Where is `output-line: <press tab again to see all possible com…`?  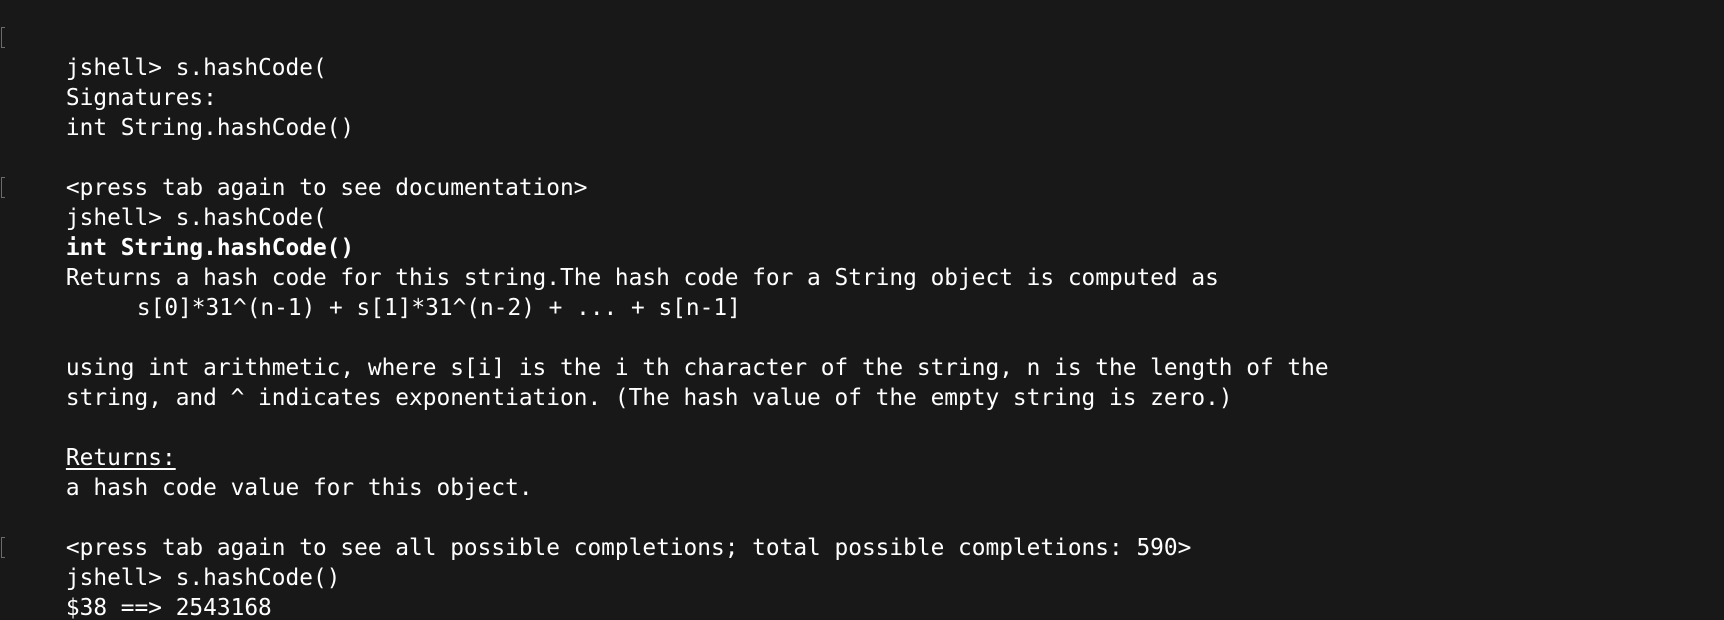
output-line: <press tab again to see all possible com… is located at coordinates (862, 532).